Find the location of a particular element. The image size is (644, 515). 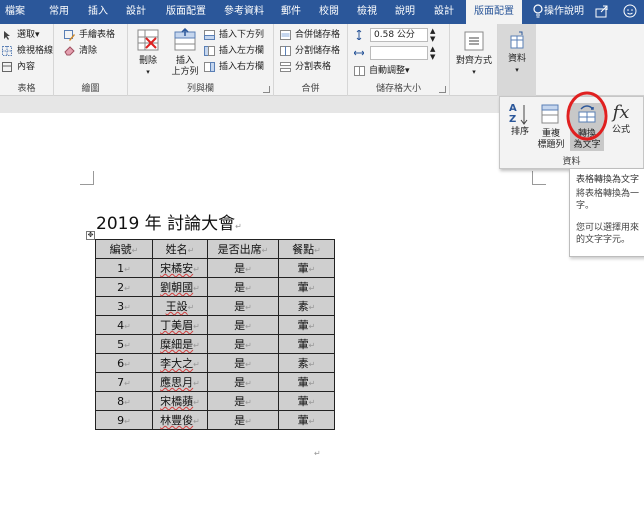

share-icon is located at coordinates (602, 12).